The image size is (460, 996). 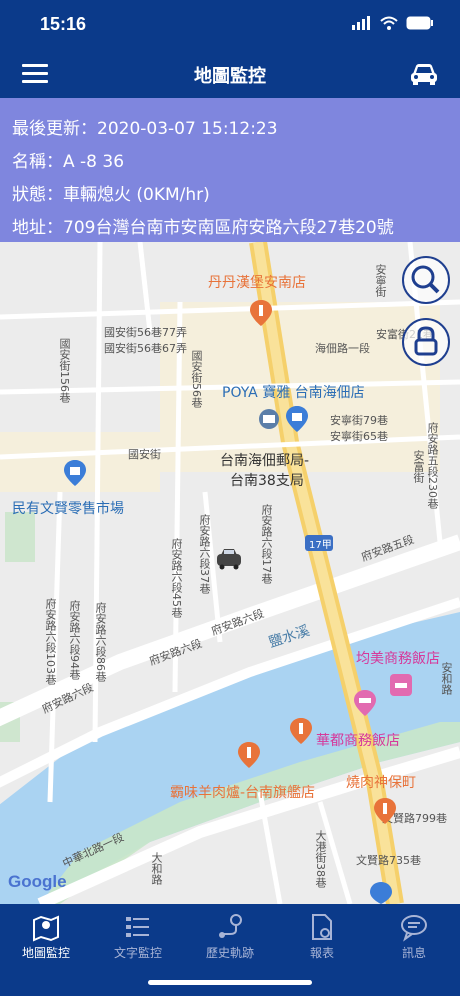 I want to click on tab-message: 訊息, so click(x=414, y=938).